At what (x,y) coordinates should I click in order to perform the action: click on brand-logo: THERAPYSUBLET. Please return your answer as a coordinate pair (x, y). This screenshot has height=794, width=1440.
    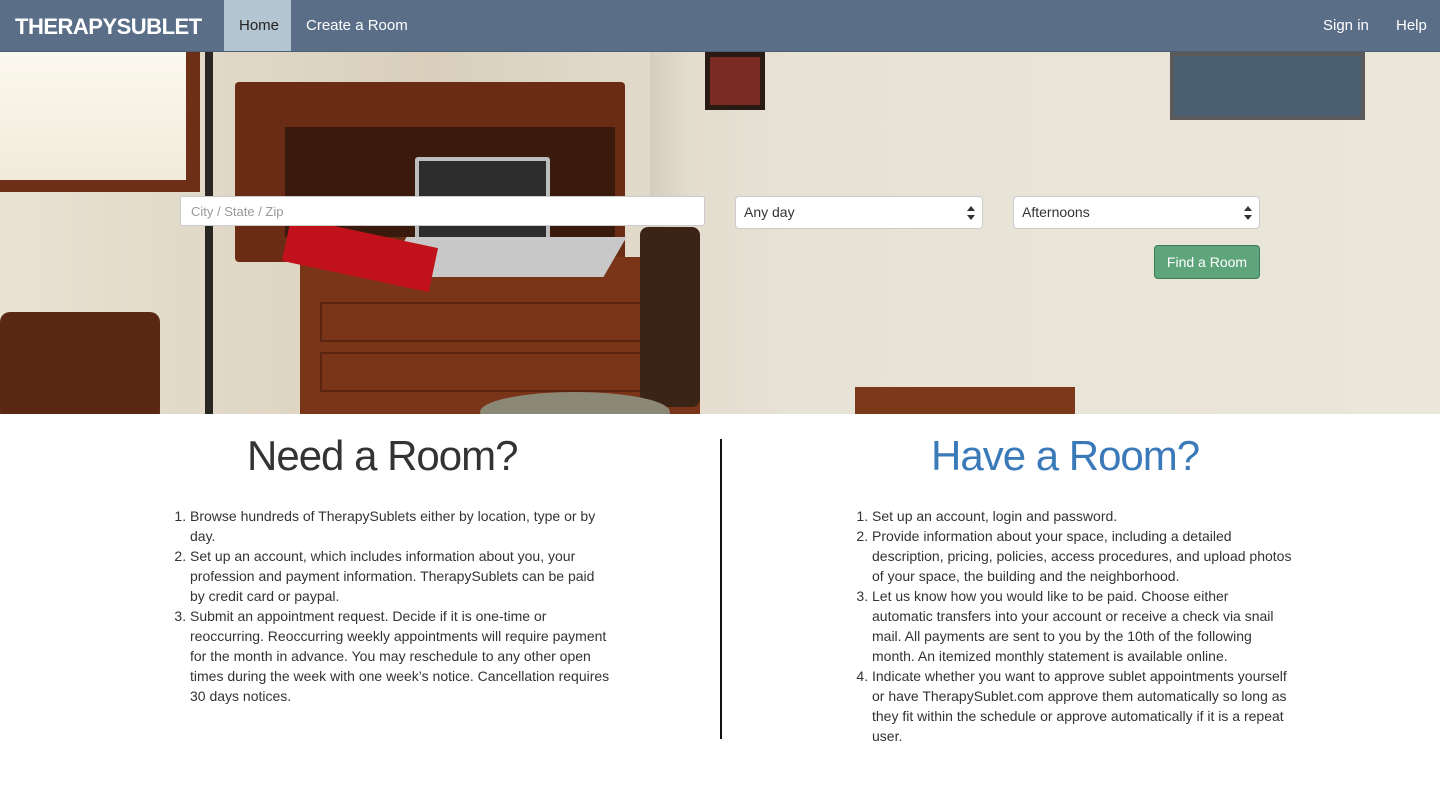
    Looking at the image, I should click on (108, 27).